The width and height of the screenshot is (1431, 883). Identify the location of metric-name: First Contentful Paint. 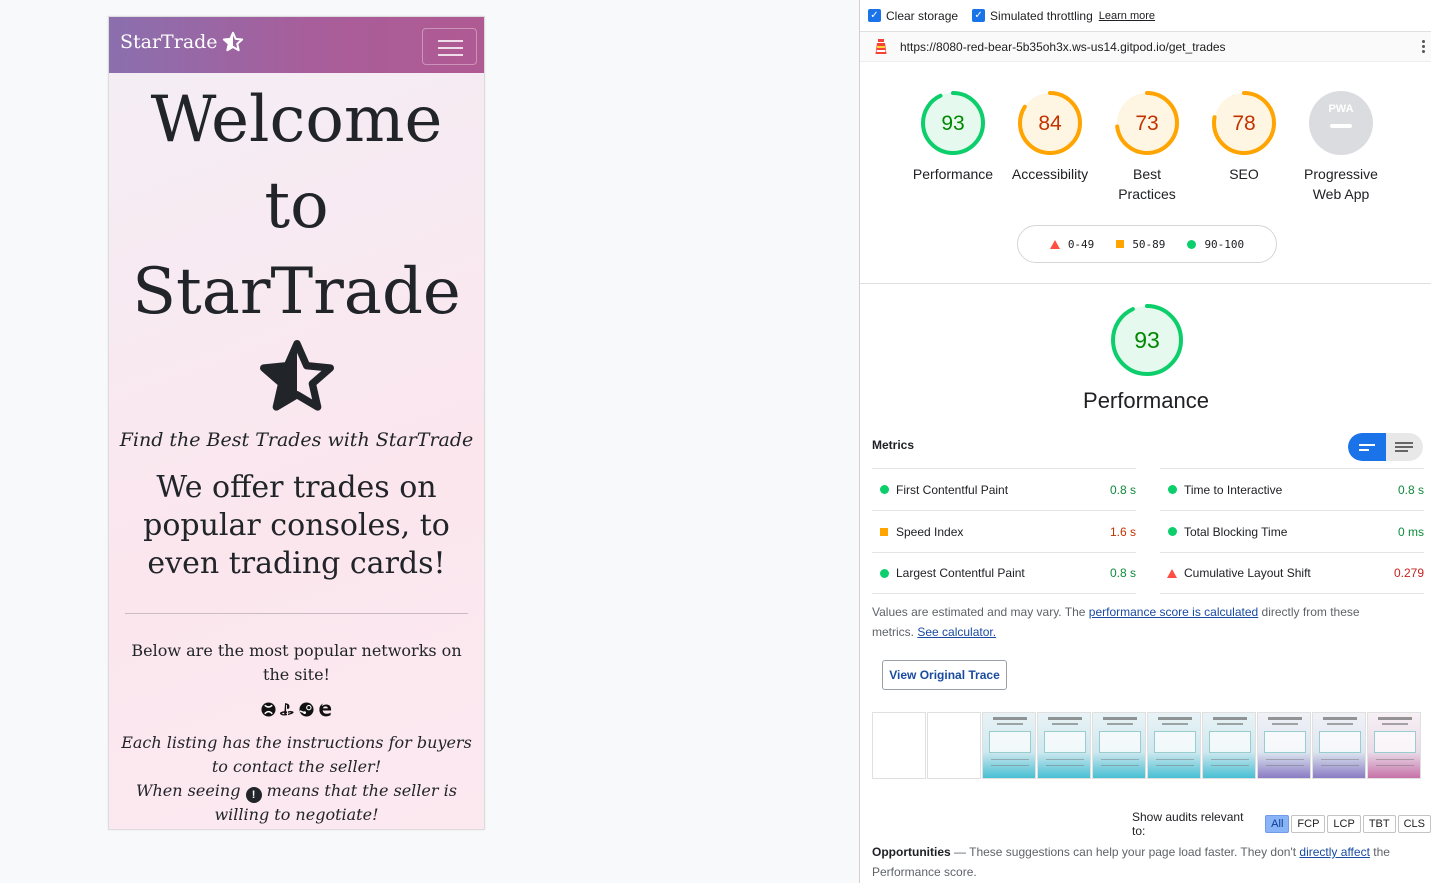
(952, 489).